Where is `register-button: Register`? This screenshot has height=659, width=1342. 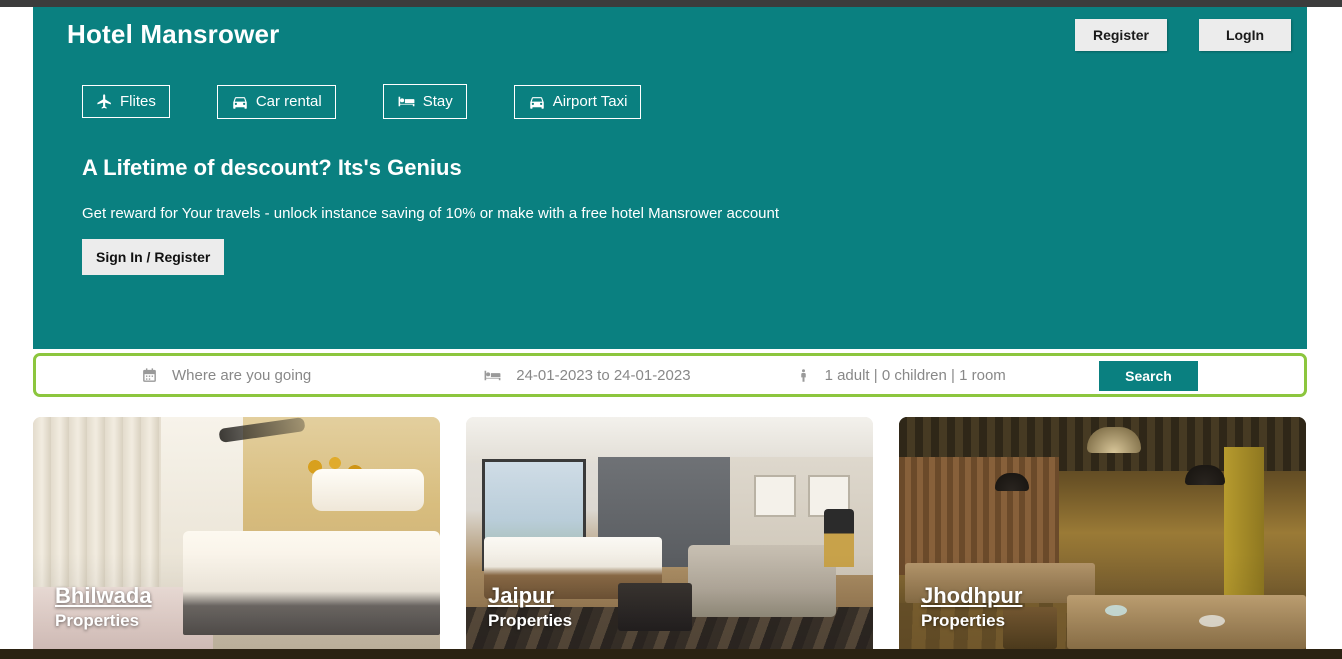
register-button: Register is located at coordinates (1121, 35).